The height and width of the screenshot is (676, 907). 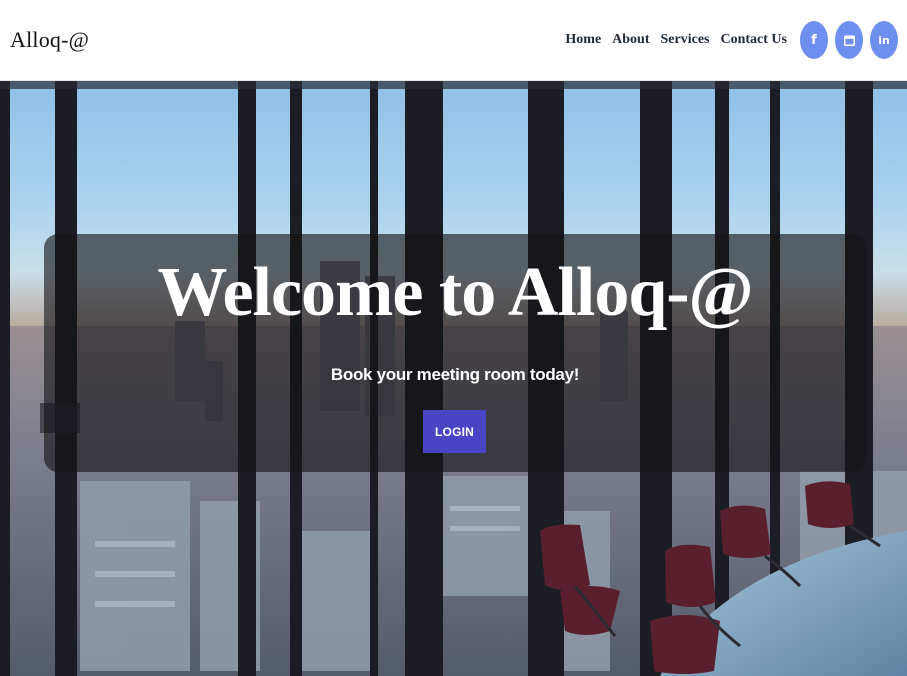 What do you see at coordinates (685, 40) in the screenshot?
I see `nav-services-link: Services` at bounding box center [685, 40].